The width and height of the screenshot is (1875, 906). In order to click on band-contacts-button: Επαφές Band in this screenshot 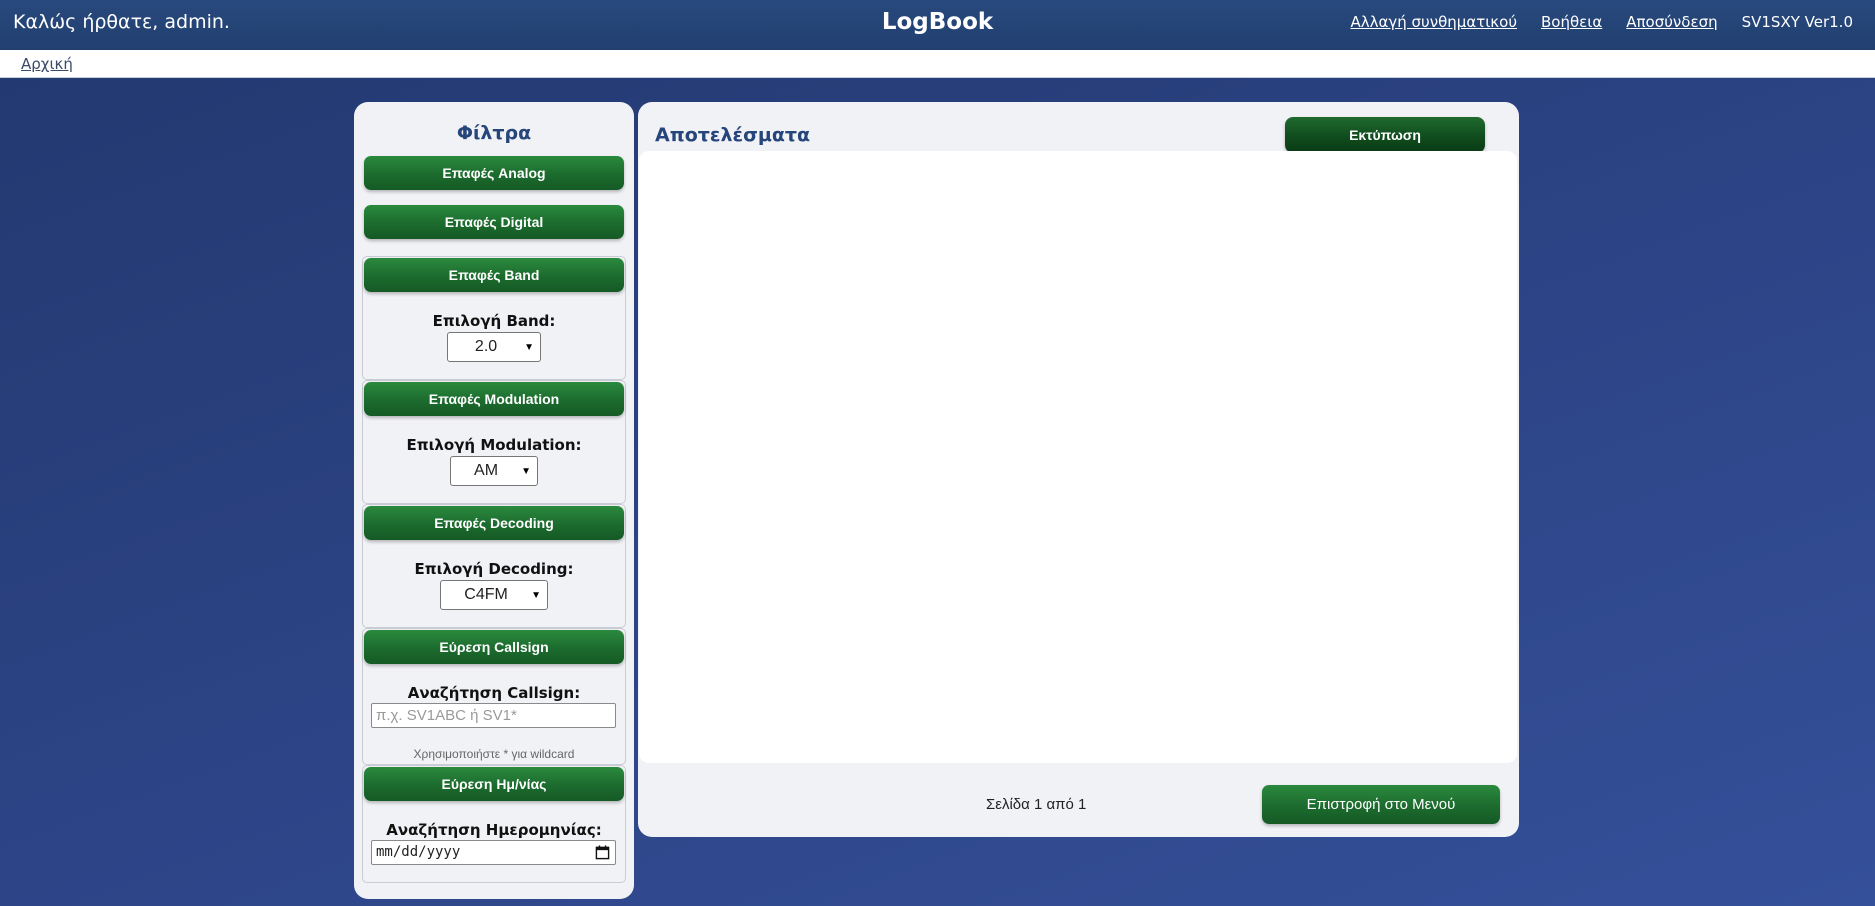, I will do `click(494, 275)`.